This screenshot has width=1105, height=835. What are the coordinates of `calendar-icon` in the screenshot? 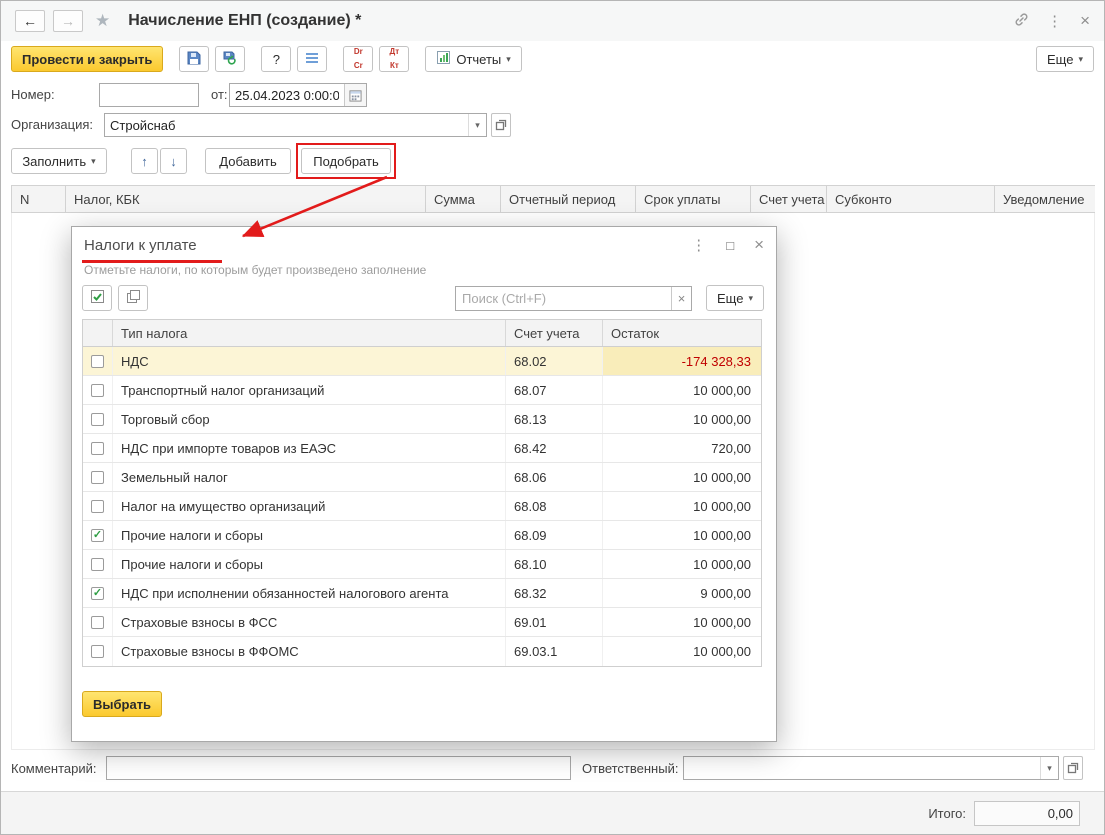 It's located at (355, 95).